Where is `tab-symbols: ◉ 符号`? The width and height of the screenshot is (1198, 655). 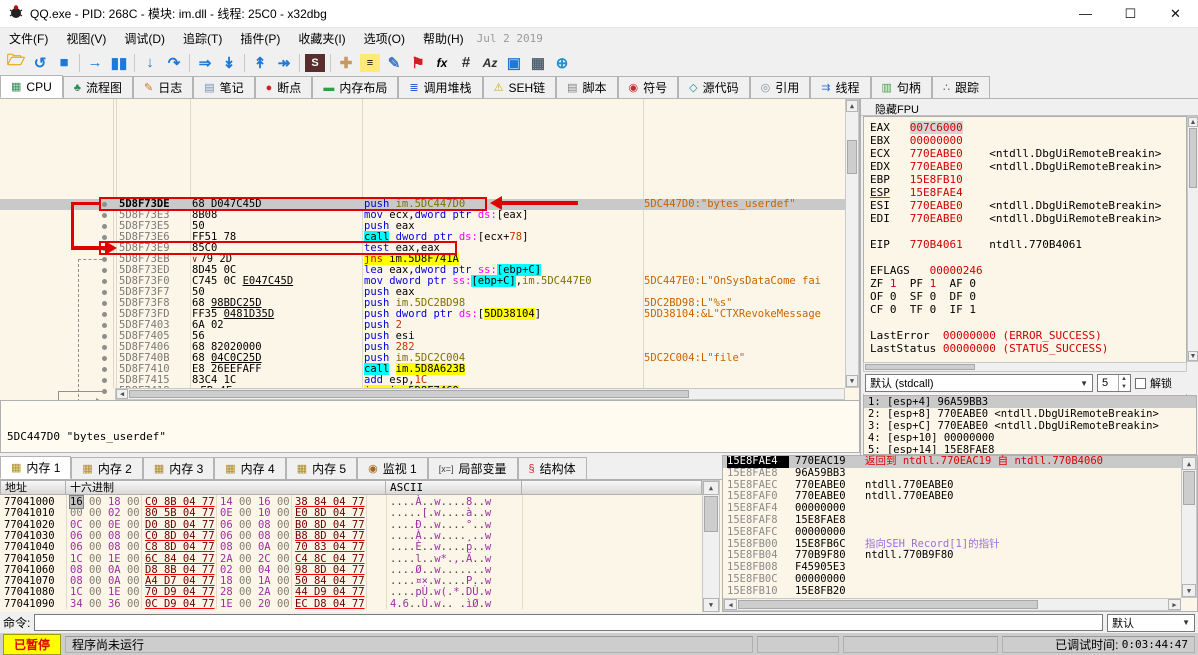 tab-symbols: ◉ 符号 is located at coordinates (648, 87).